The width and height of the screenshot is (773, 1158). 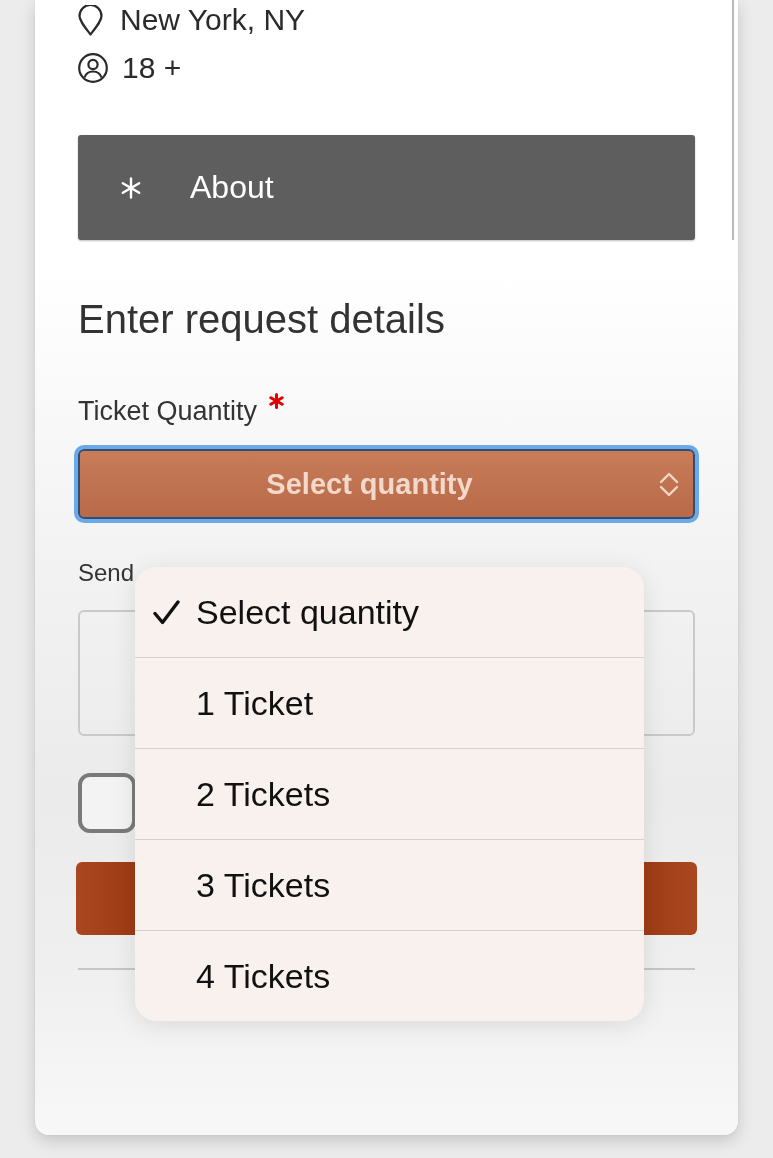 I want to click on person-circle-icon, so click(x=93, y=68).